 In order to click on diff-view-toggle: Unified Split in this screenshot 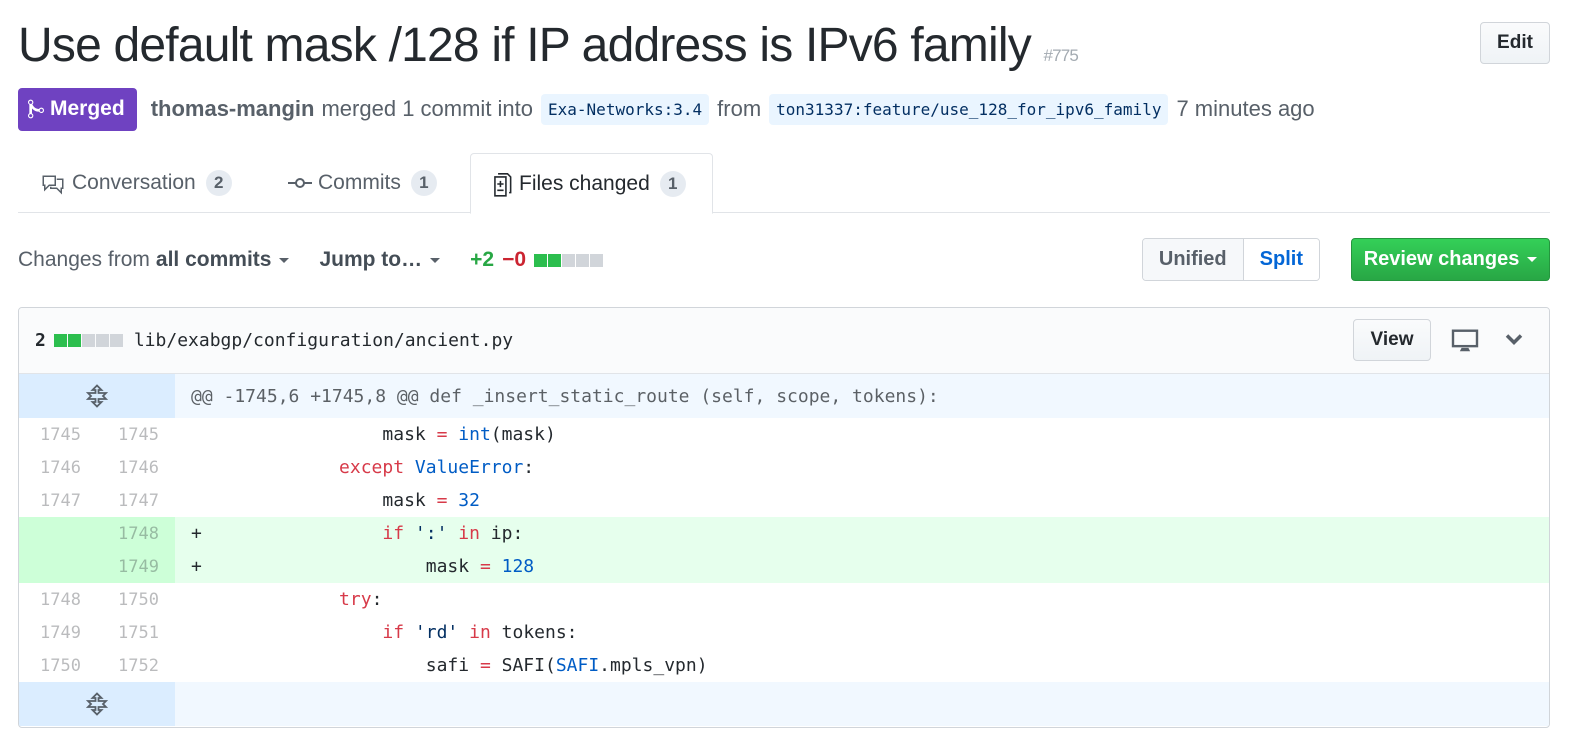, I will do `click(1230, 259)`.